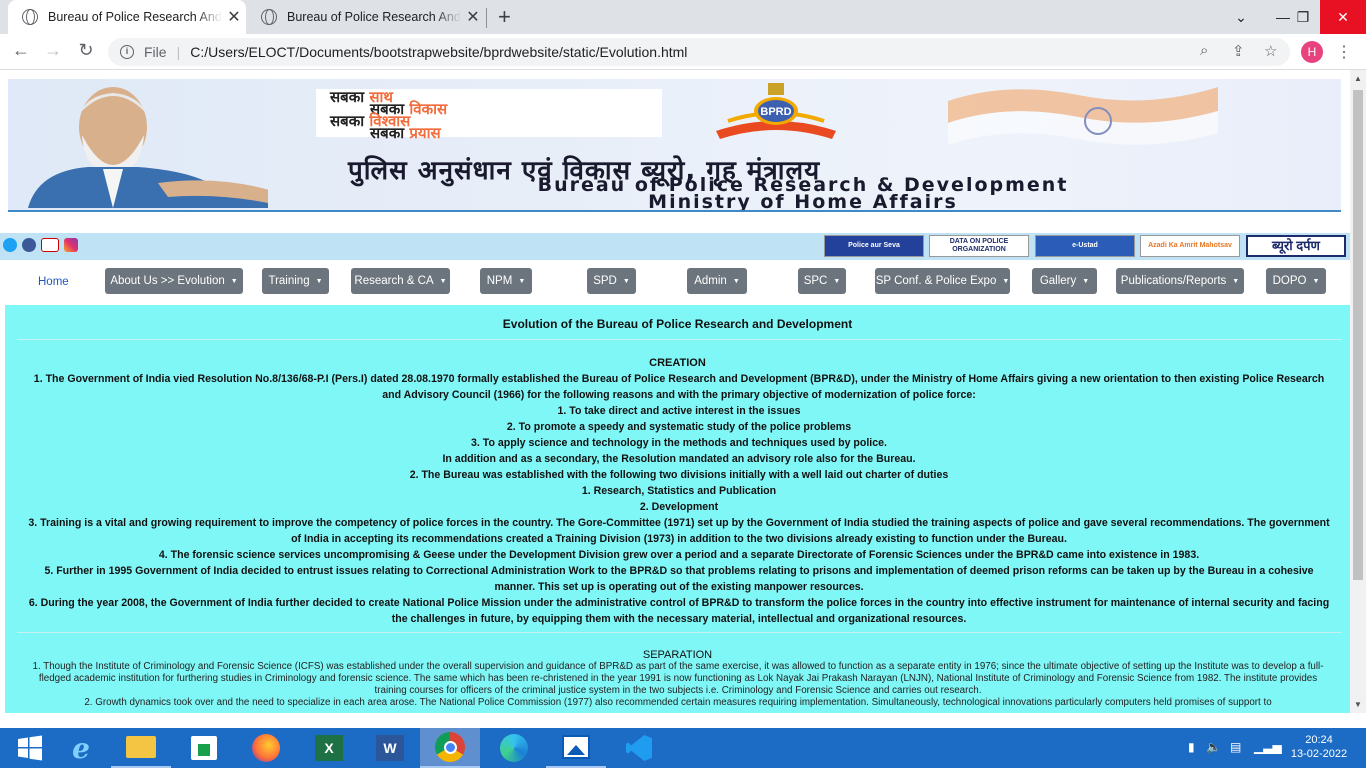  Describe the element at coordinates (155, 52) in the screenshot. I see `file-scheme-label: File` at that location.